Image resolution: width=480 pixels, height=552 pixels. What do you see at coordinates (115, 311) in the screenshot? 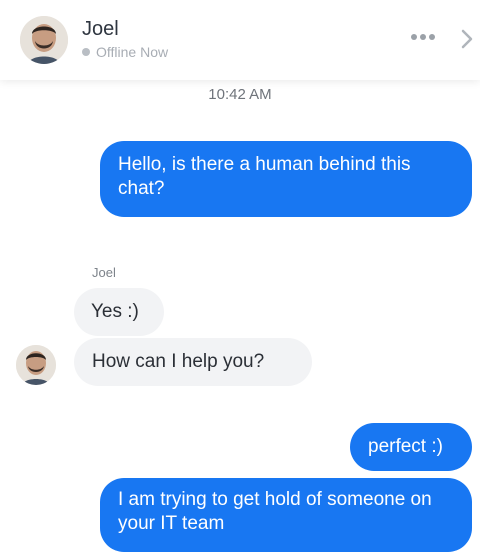
I see `message-text: Yes :)` at bounding box center [115, 311].